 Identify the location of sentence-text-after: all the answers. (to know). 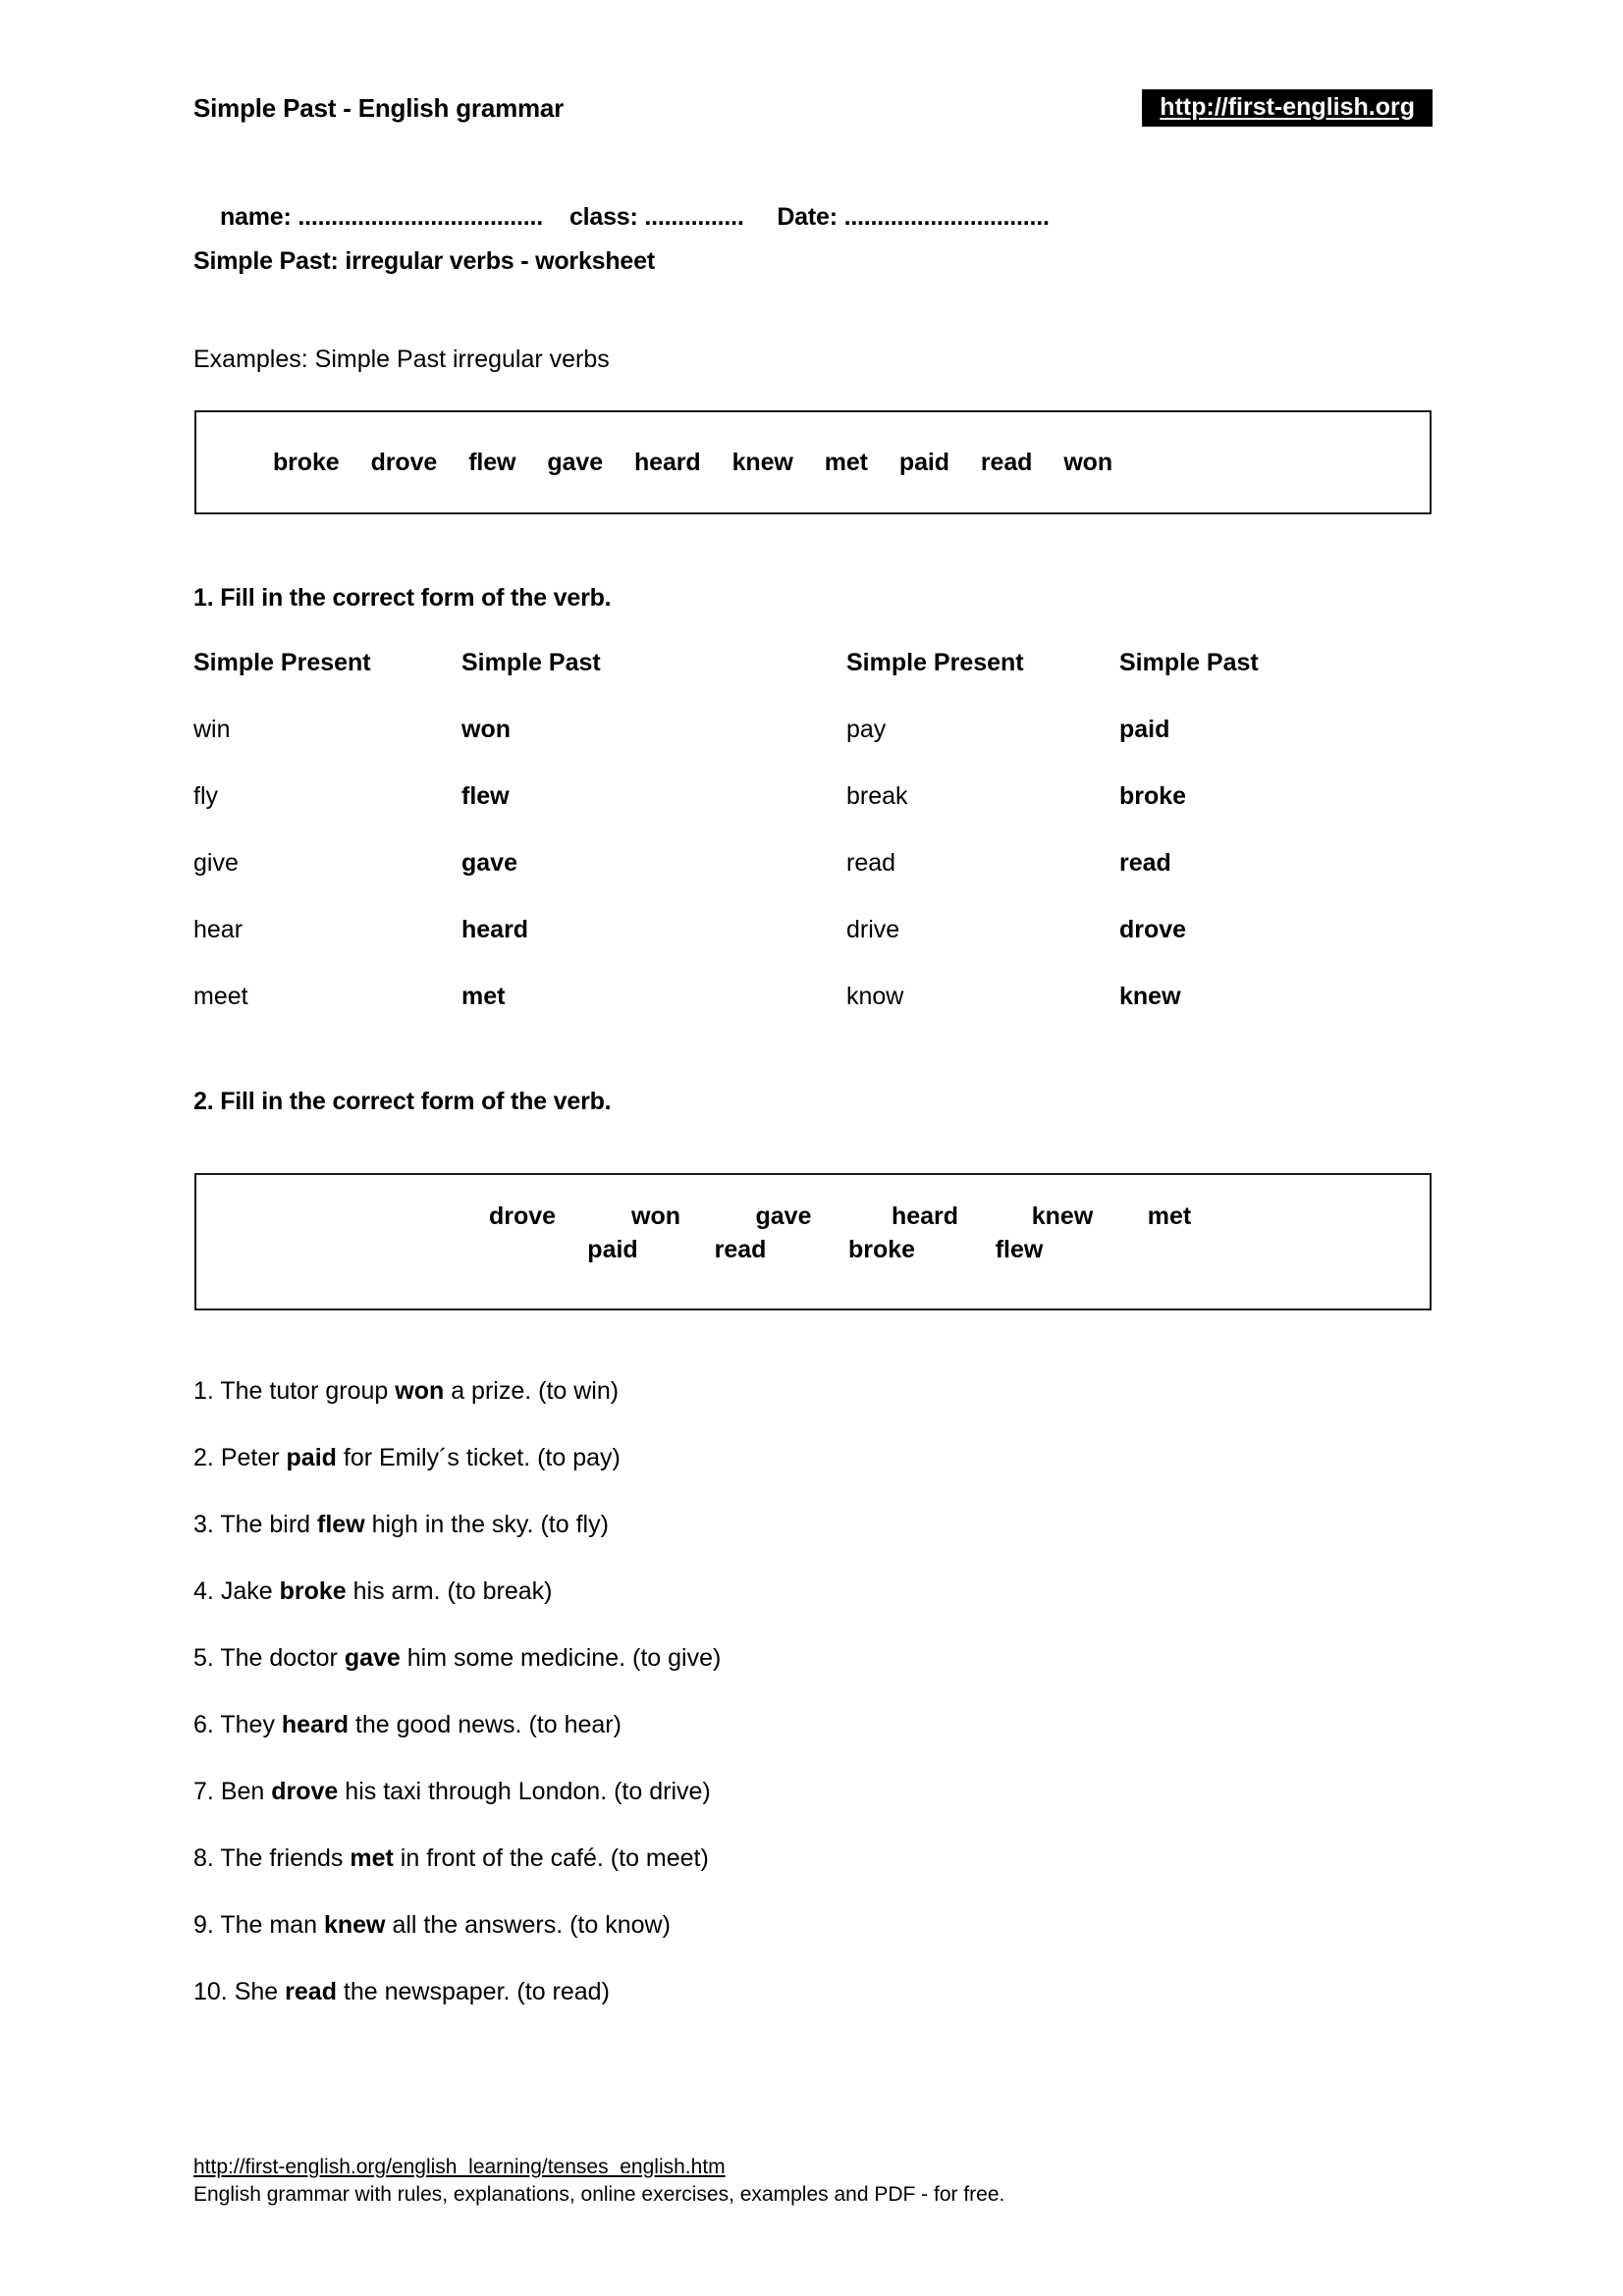
(528, 1925).